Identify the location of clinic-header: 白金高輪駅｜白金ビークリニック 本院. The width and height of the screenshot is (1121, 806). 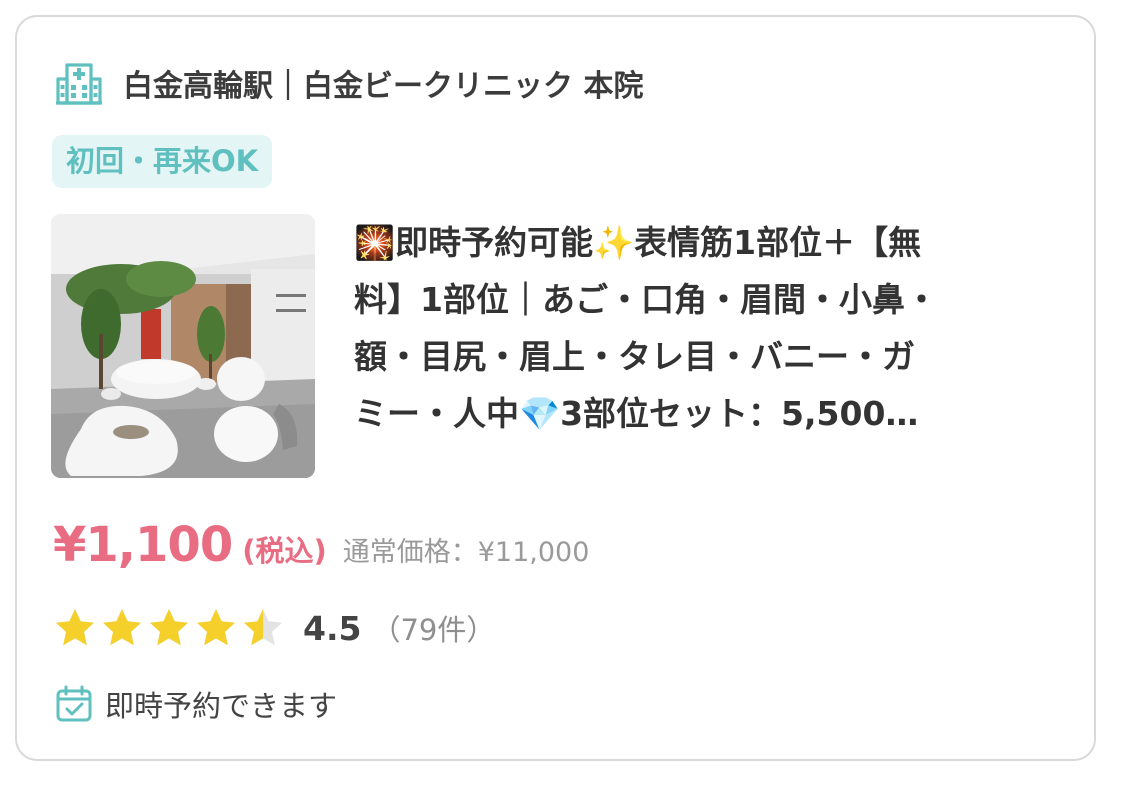
(349, 83).